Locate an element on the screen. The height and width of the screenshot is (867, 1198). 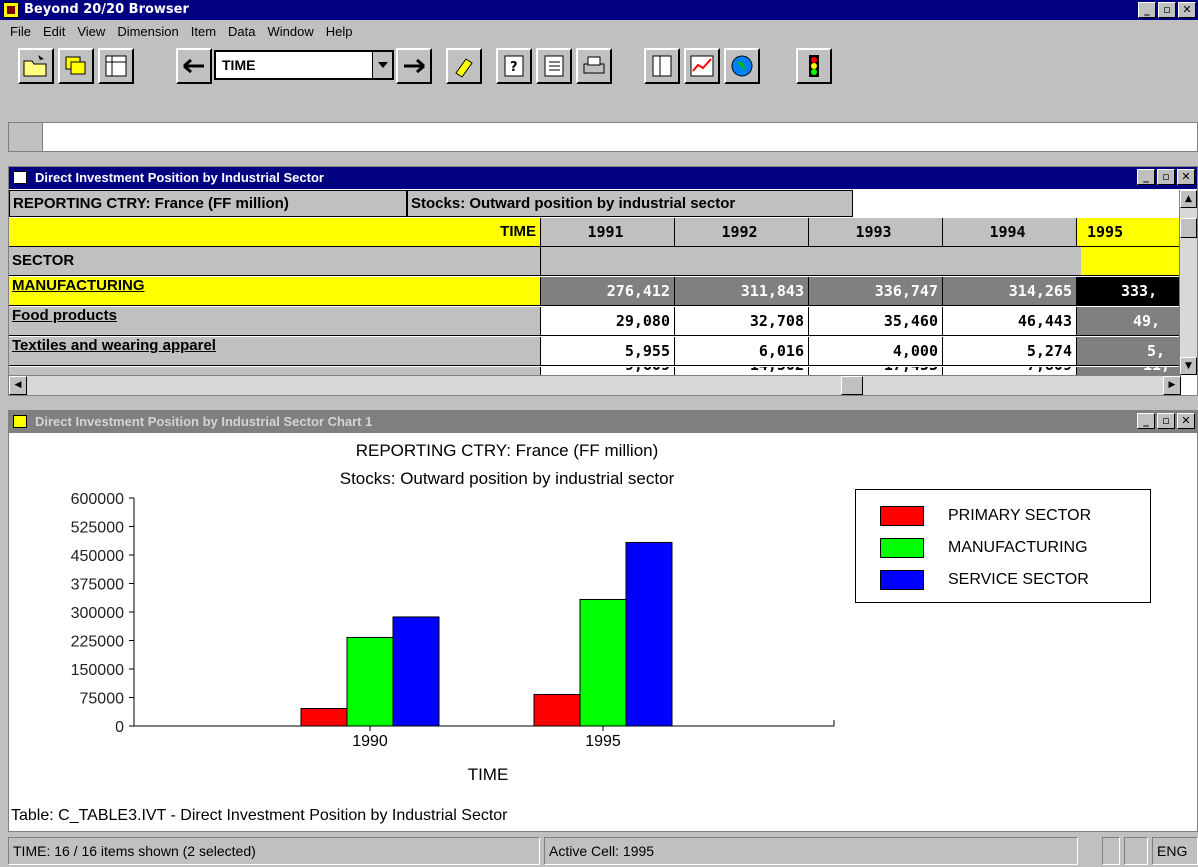
table-cell: 6,016 is located at coordinates (742, 351).